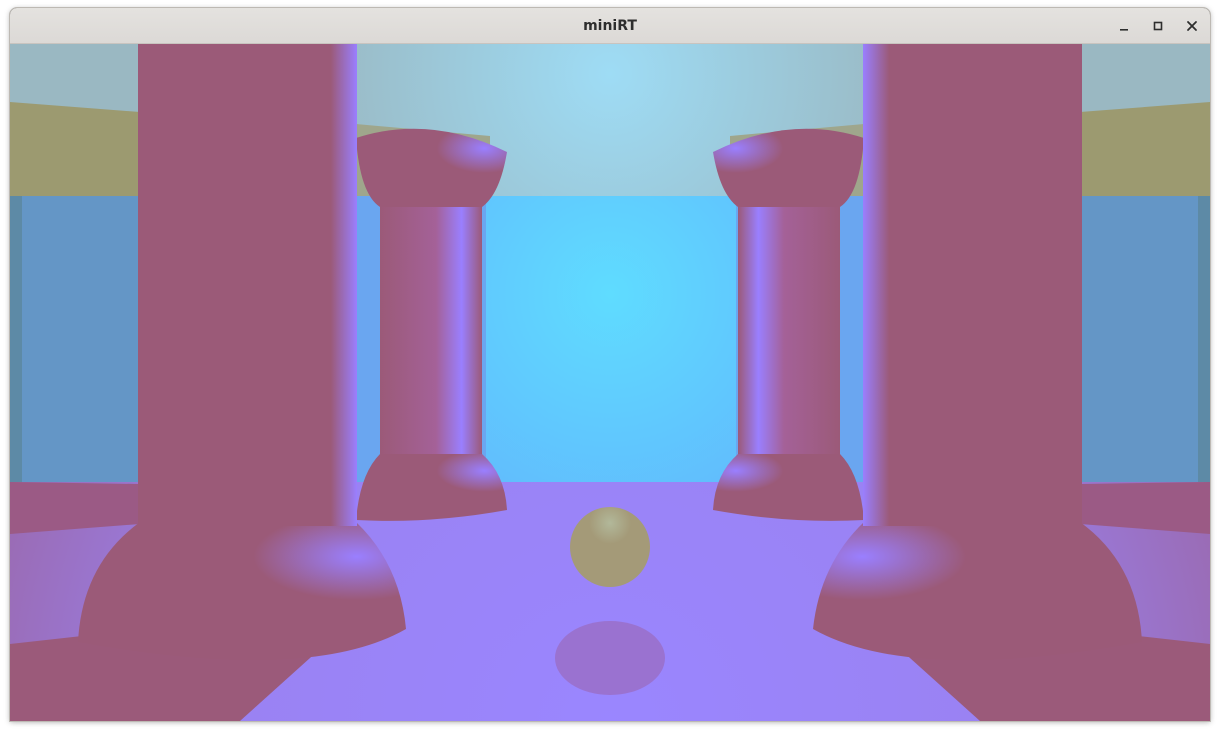 The image size is (1220, 730). Describe the element at coordinates (972, 285) in the screenshot. I see `large-right-column-shaft` at that location.